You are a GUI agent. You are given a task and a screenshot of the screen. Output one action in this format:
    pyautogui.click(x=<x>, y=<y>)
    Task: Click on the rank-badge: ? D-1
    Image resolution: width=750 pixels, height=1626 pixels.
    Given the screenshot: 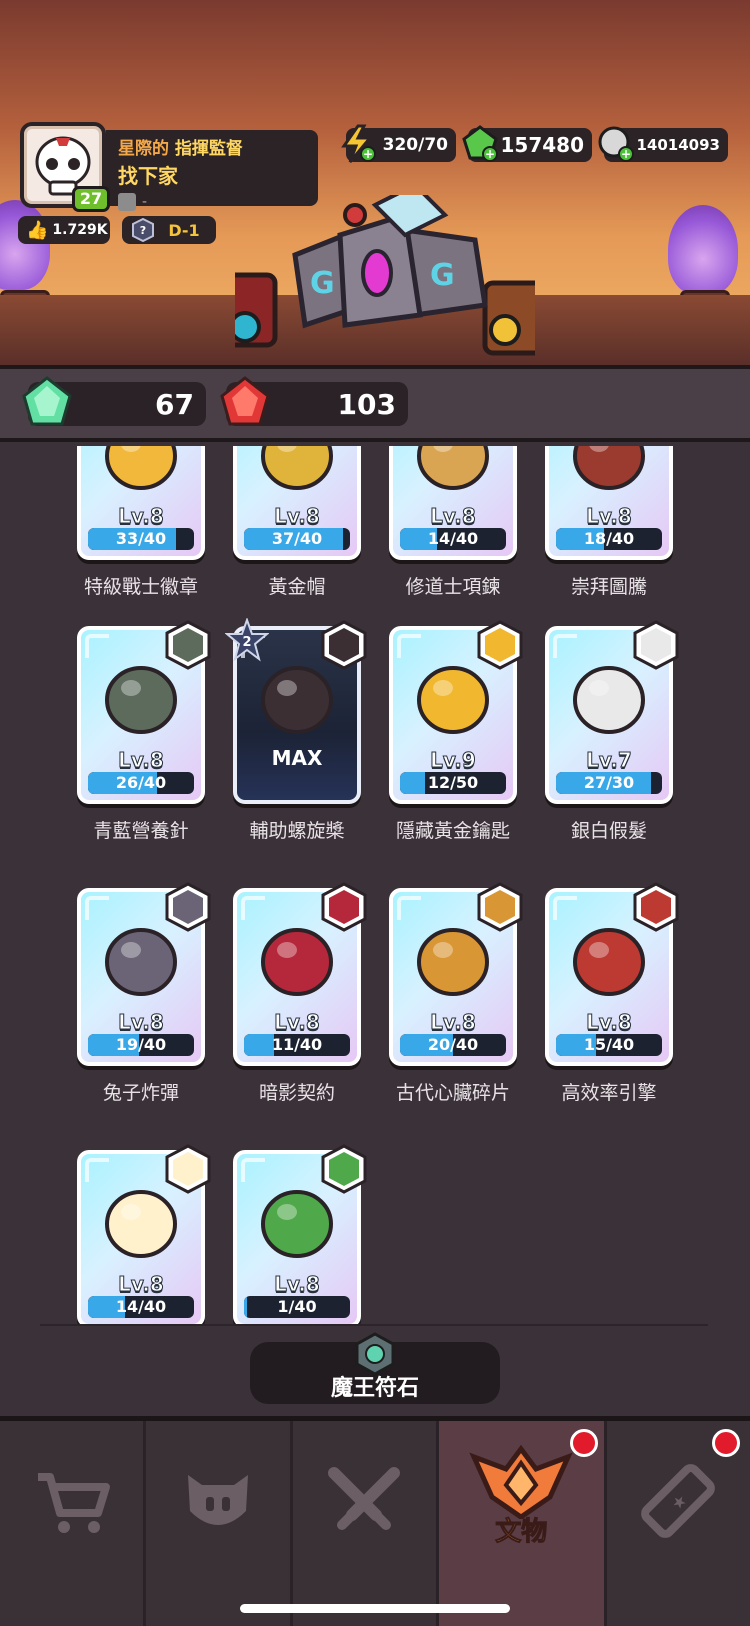 What is the action you would take?
    pyautogui.click(x=169, y=230)
    